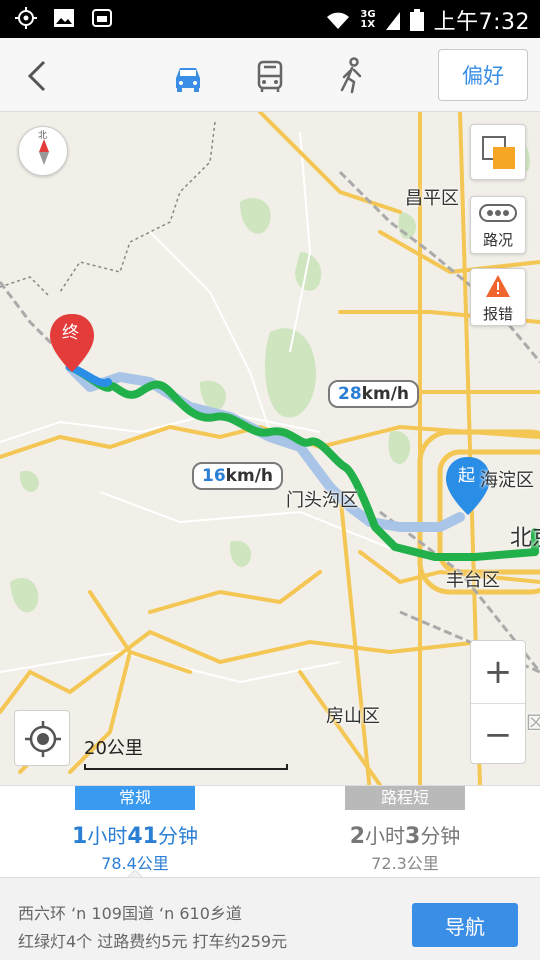  What do you see at coordinates (473, 580) in the screenshot?
I see `label-fengtai: 丰台区` at bounding box center [473, 580].